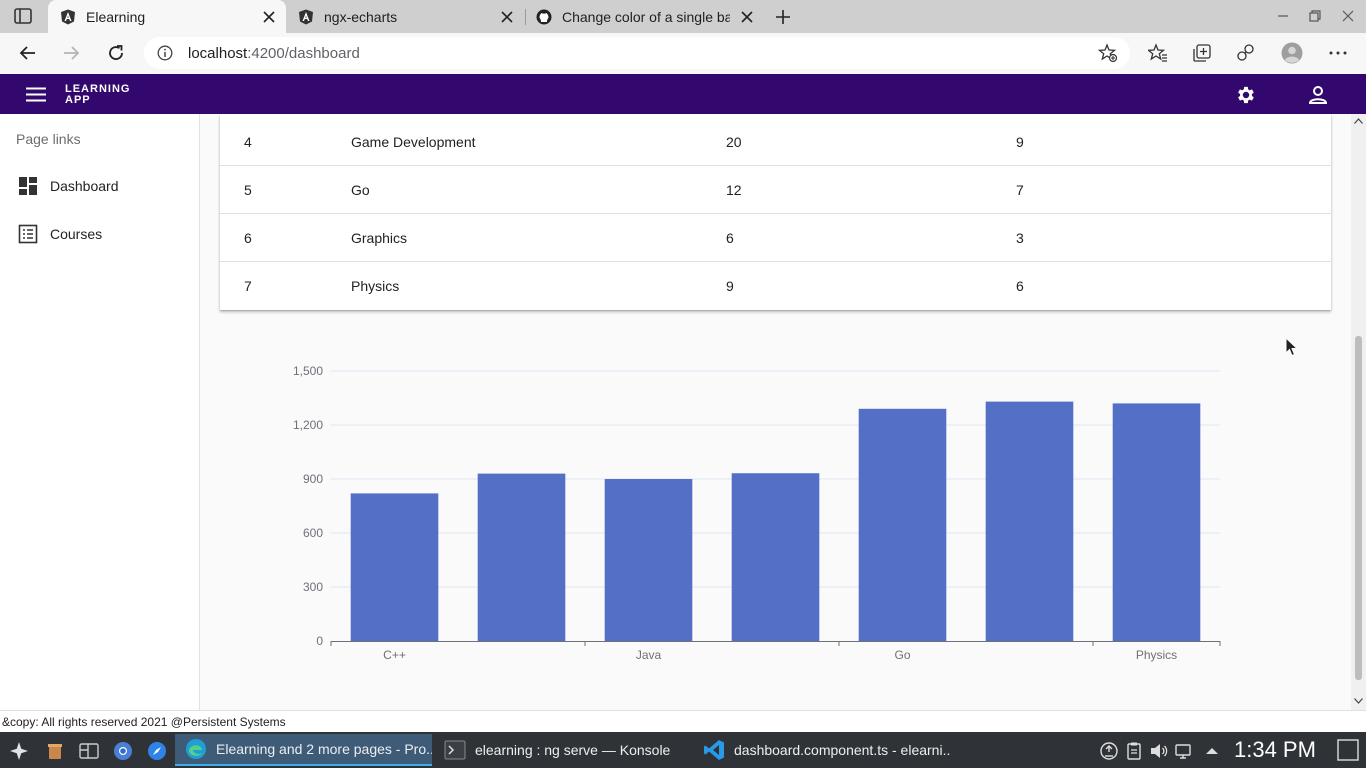  Describe the element at coordinates (649, 655) in the screenshot. I see `x-tick-label: Java` at that location.